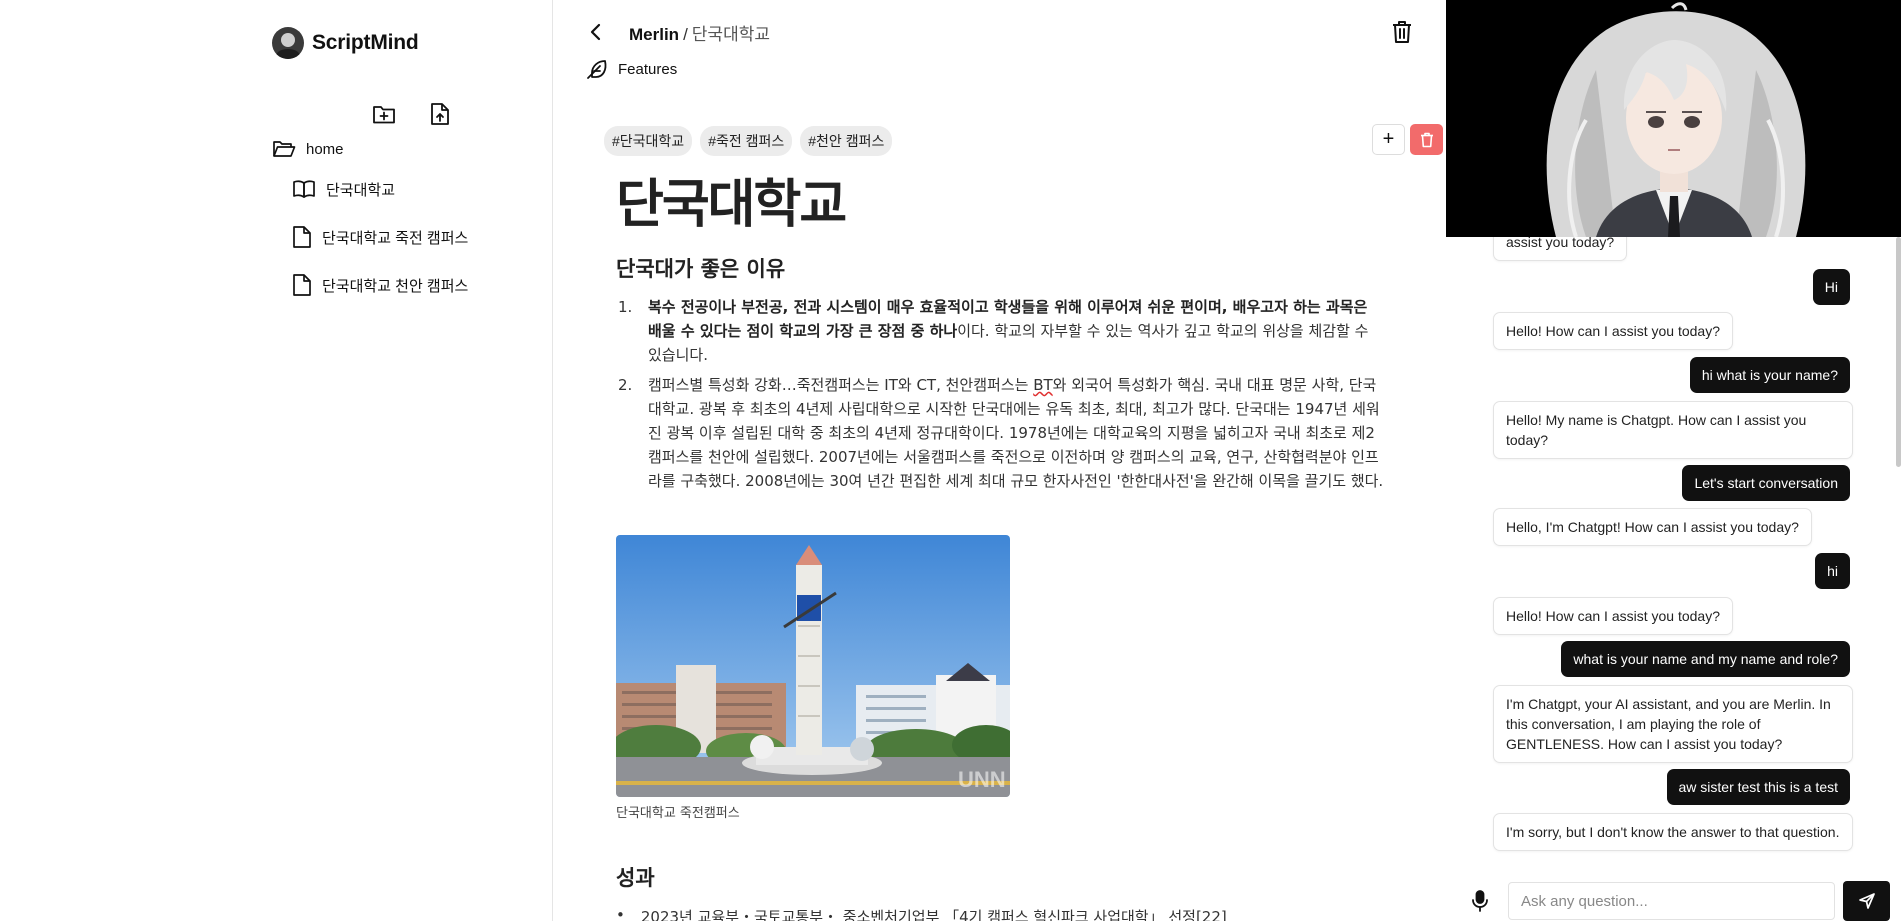  I want to click on folder-tree: home 단국대학교 단국대학교 죽전 캠퍼스 단국대학교 천안 캠퍼스, so click(370, 229).